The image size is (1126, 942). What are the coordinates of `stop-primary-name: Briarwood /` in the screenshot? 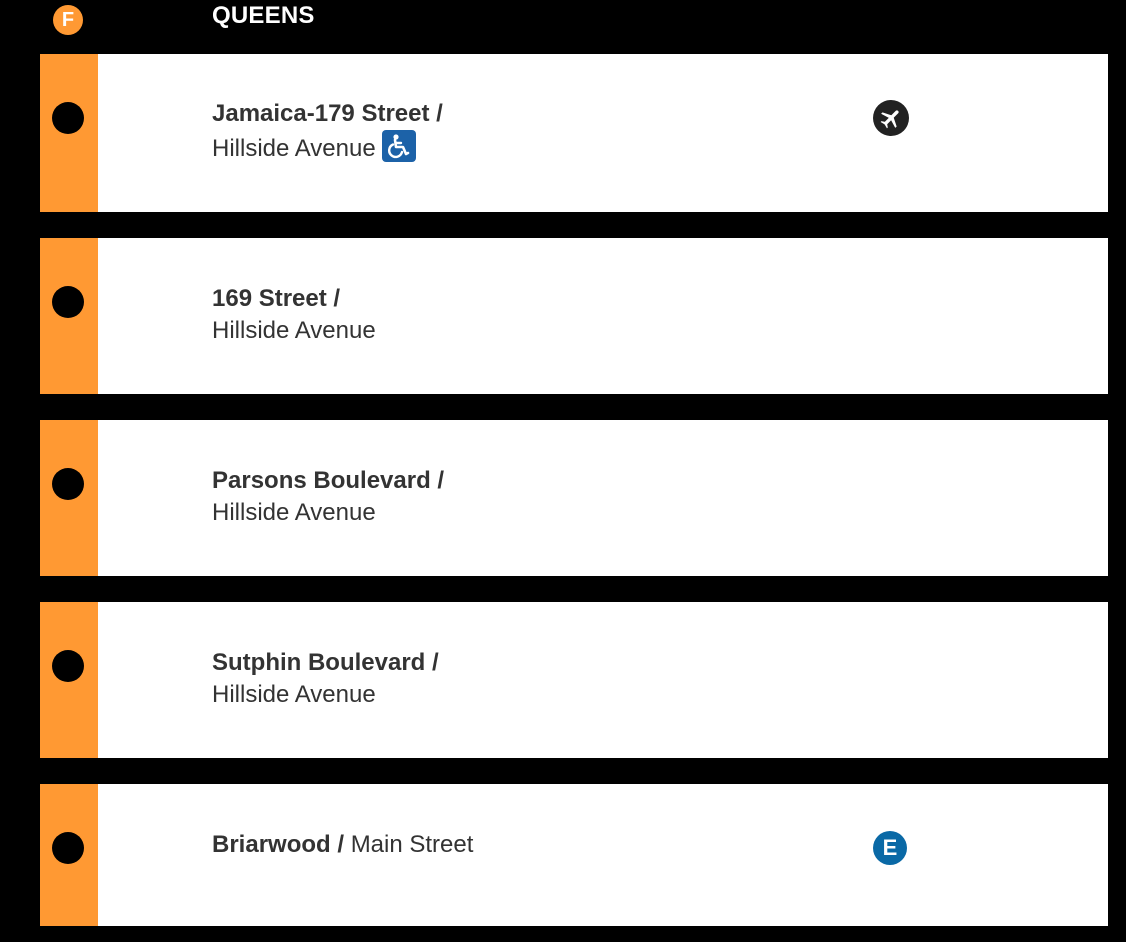 It's located at (278, 844).